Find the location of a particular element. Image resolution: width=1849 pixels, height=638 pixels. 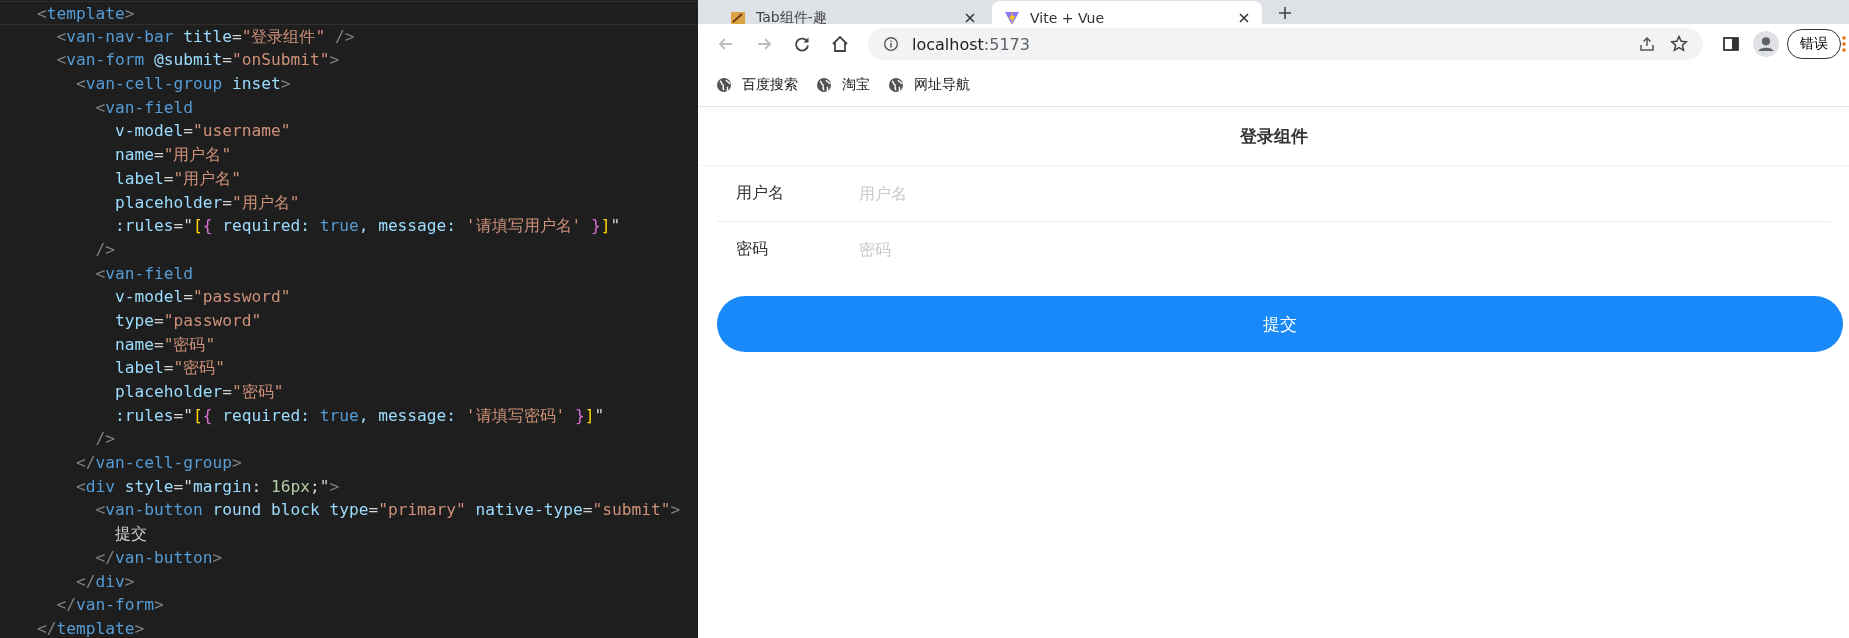

code-line: 提交 is located at coordinates (130, 534).